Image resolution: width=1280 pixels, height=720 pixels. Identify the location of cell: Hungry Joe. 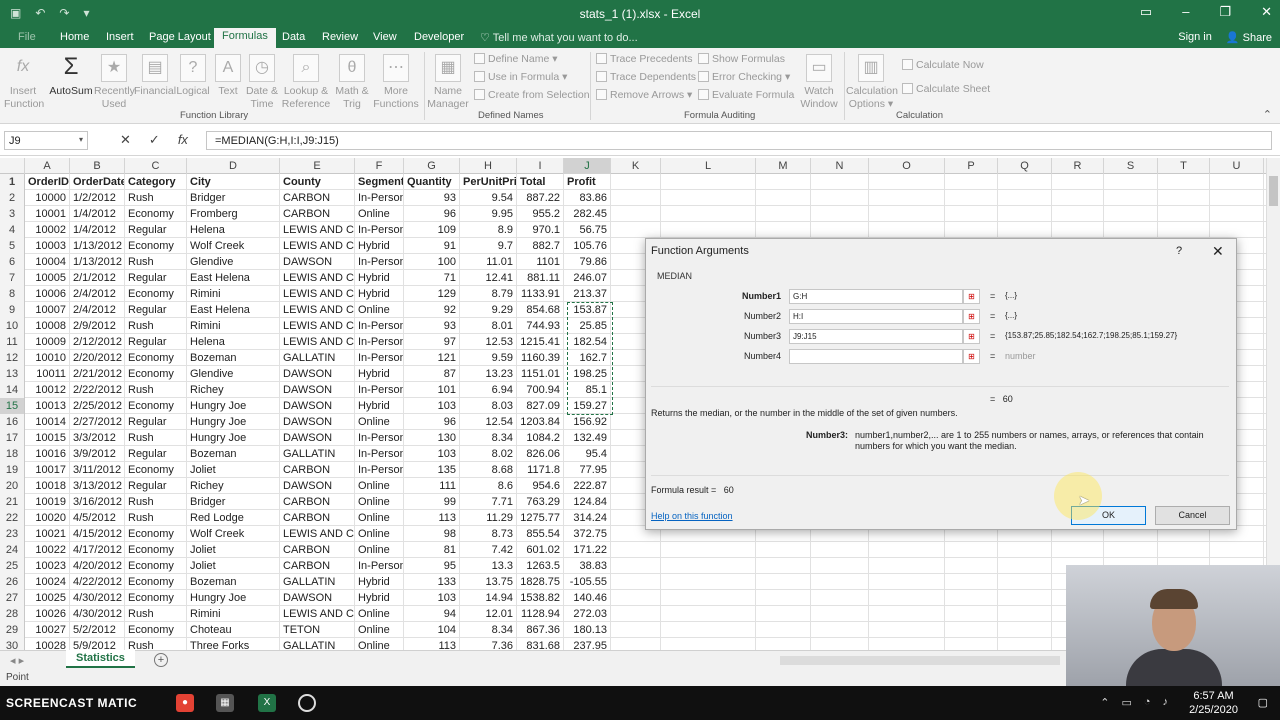
(233, 438).